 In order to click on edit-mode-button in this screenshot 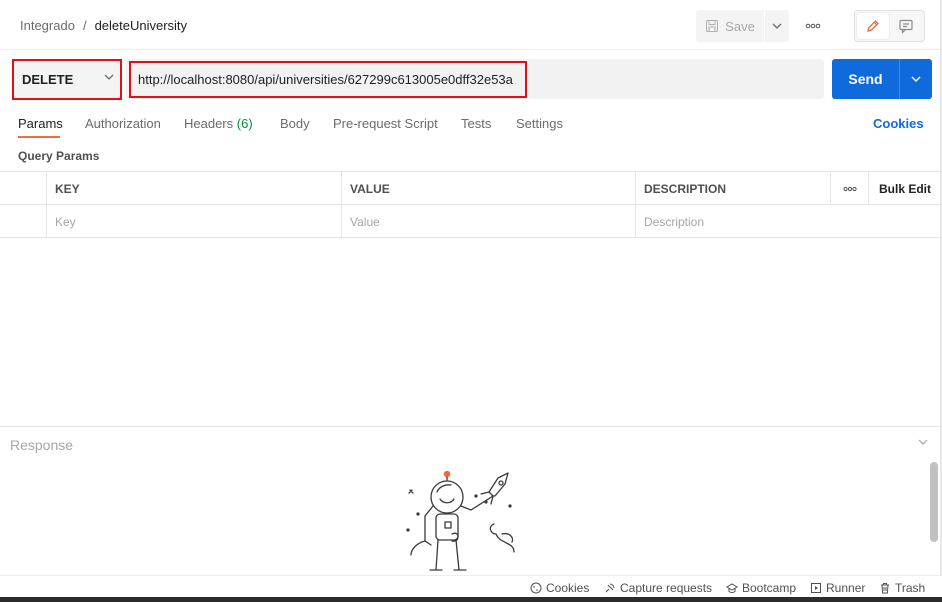, I will do `click(873, 26)`.